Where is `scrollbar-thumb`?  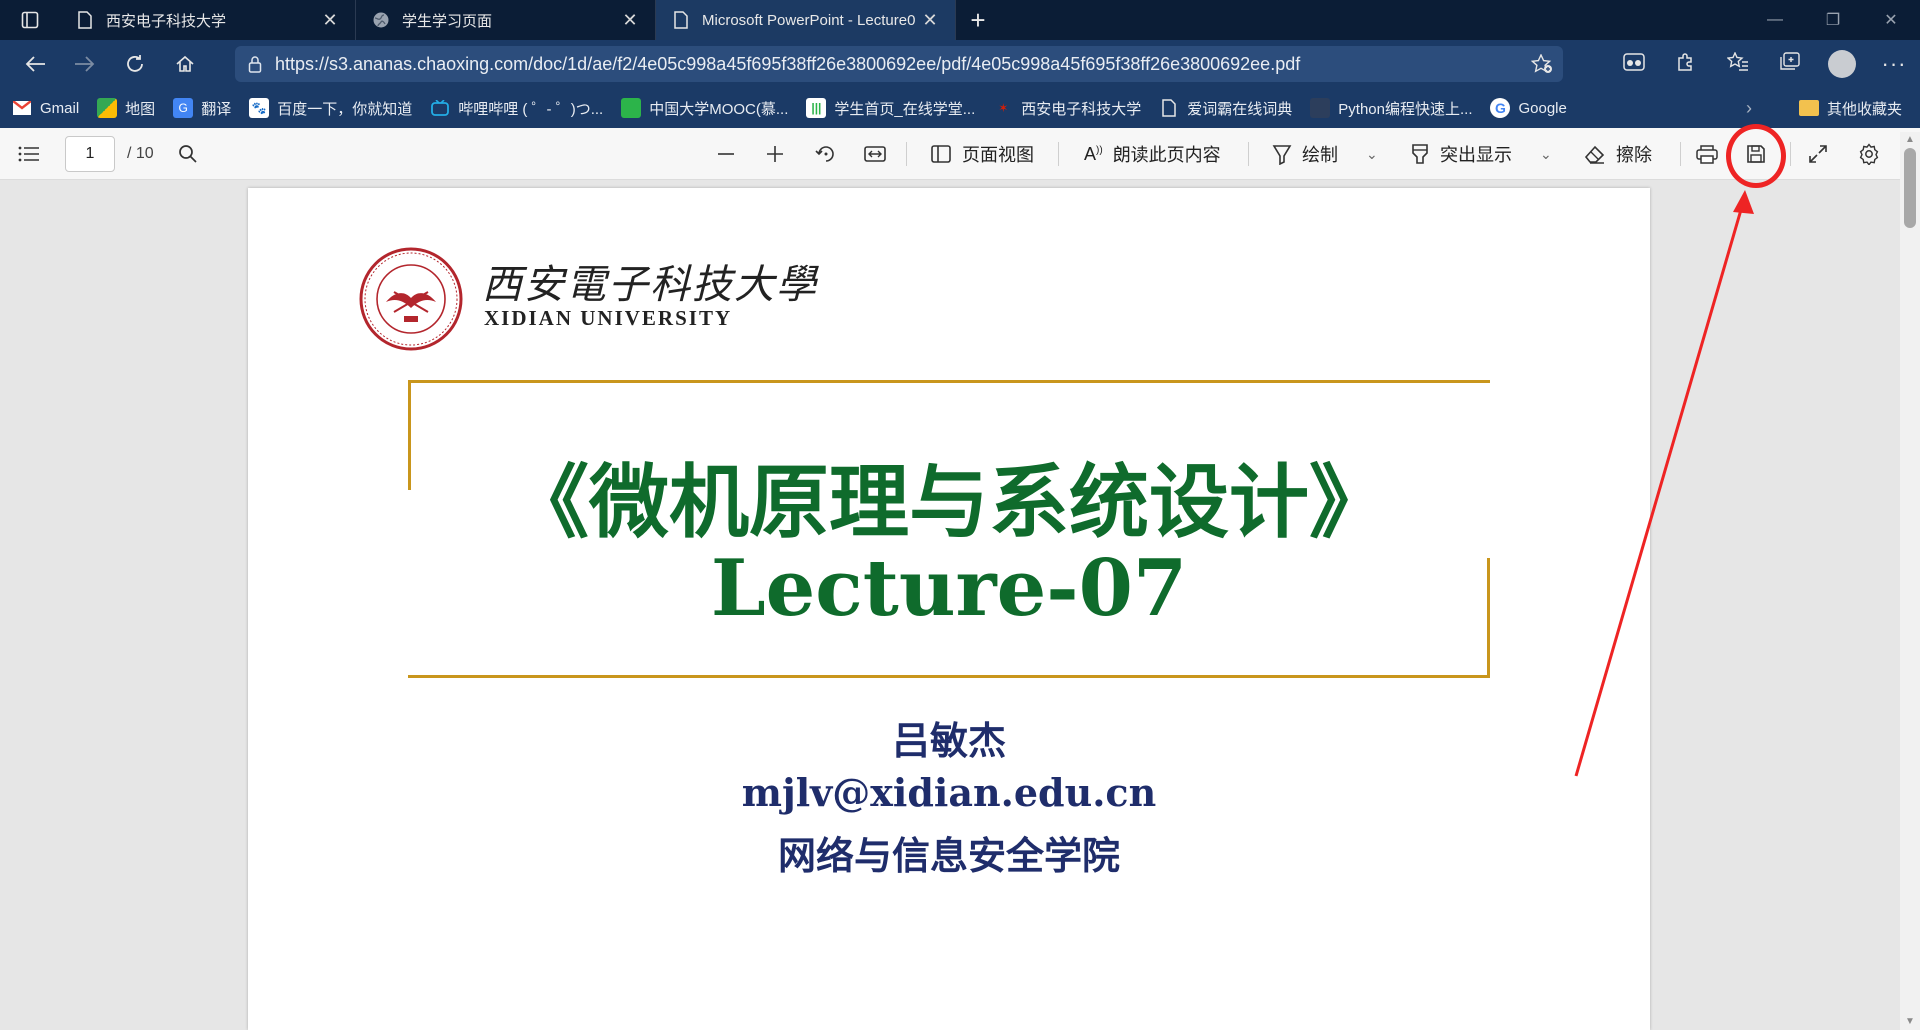
scrollbar-thumb is located at coordinates (1910, 188).